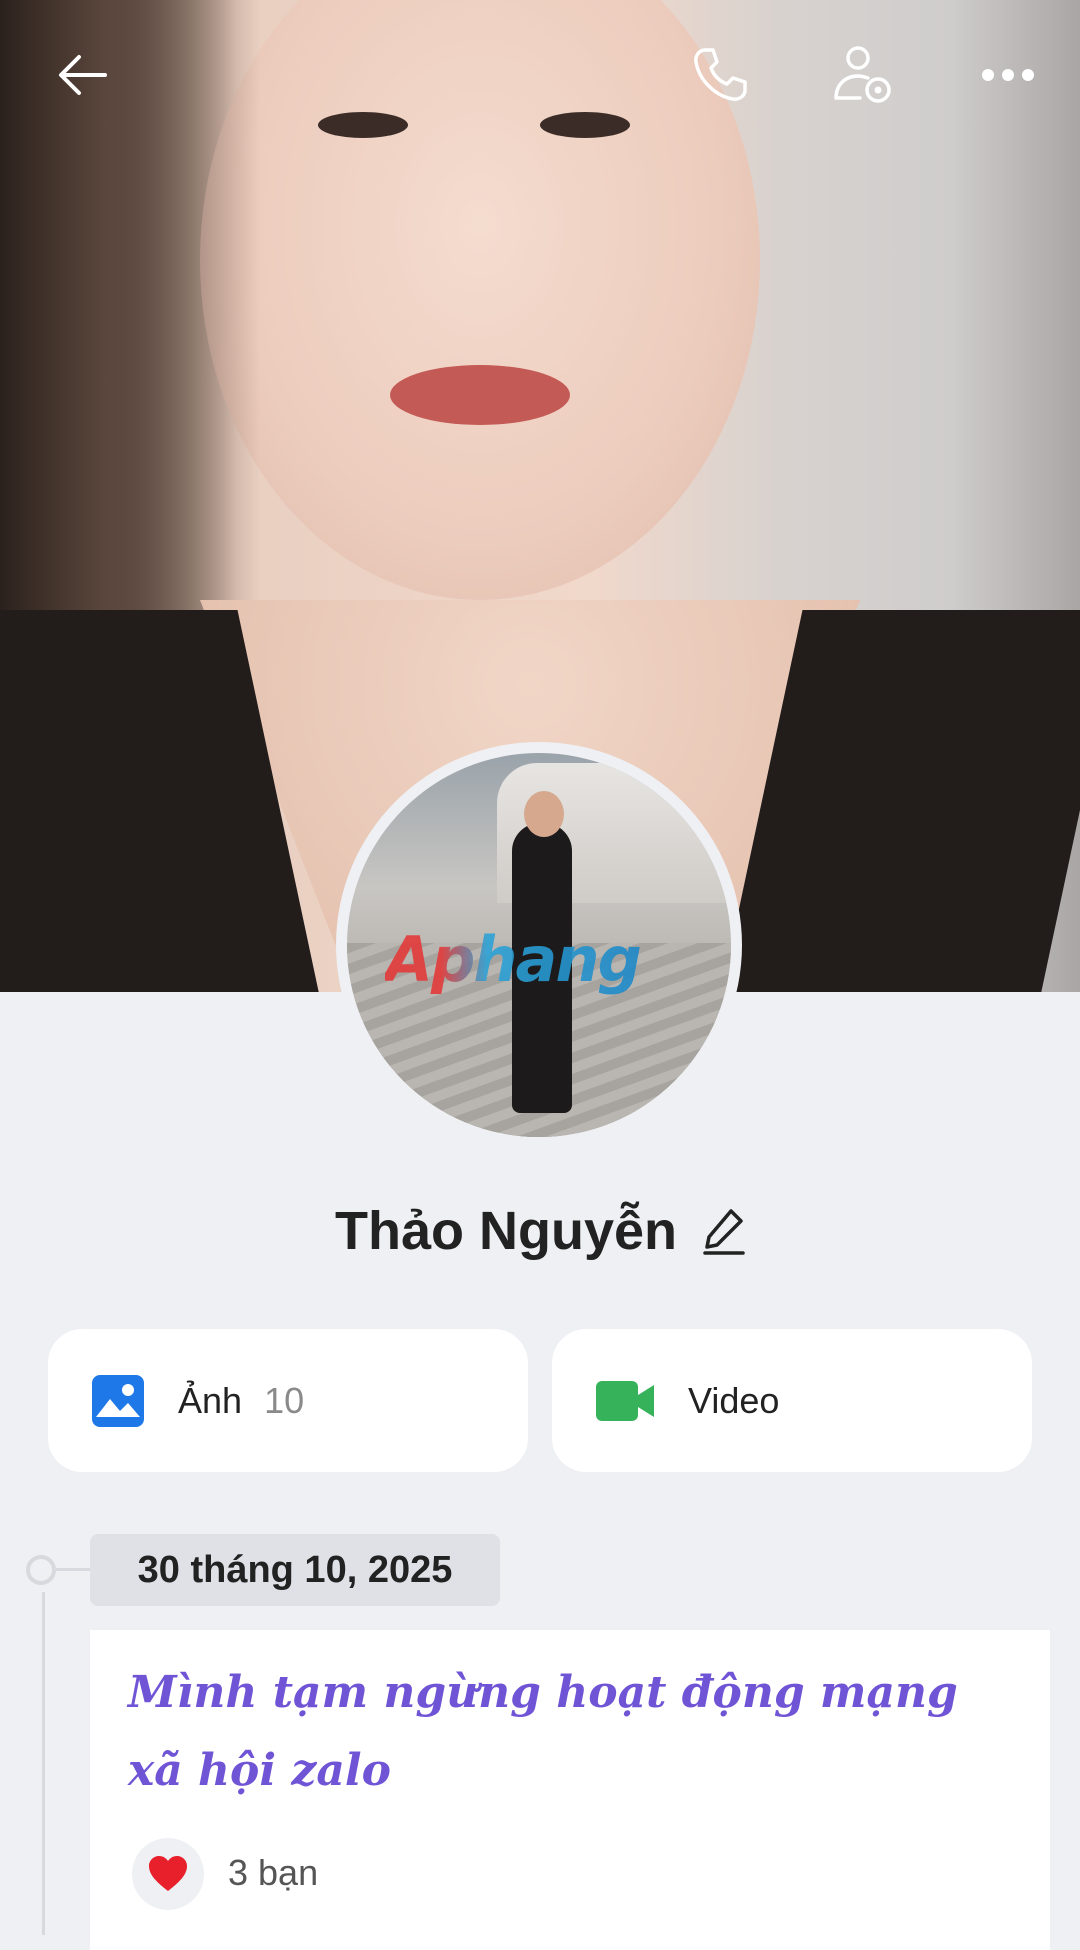 The height and width of the screenshot is (1950, 1080). Describe the element at coordinates (41, 1570) in the screenshot. I see `timeline-dot` at that location.